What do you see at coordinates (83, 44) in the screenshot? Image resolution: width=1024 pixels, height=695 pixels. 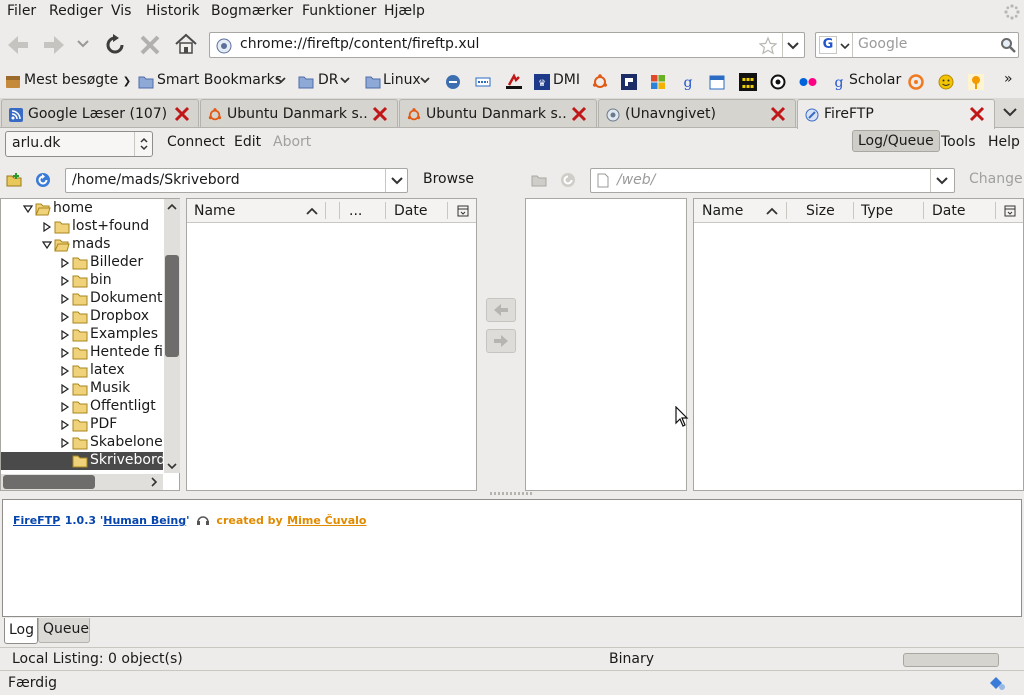 I see `history-dropdown-icon` at bounding box center [83, 44].